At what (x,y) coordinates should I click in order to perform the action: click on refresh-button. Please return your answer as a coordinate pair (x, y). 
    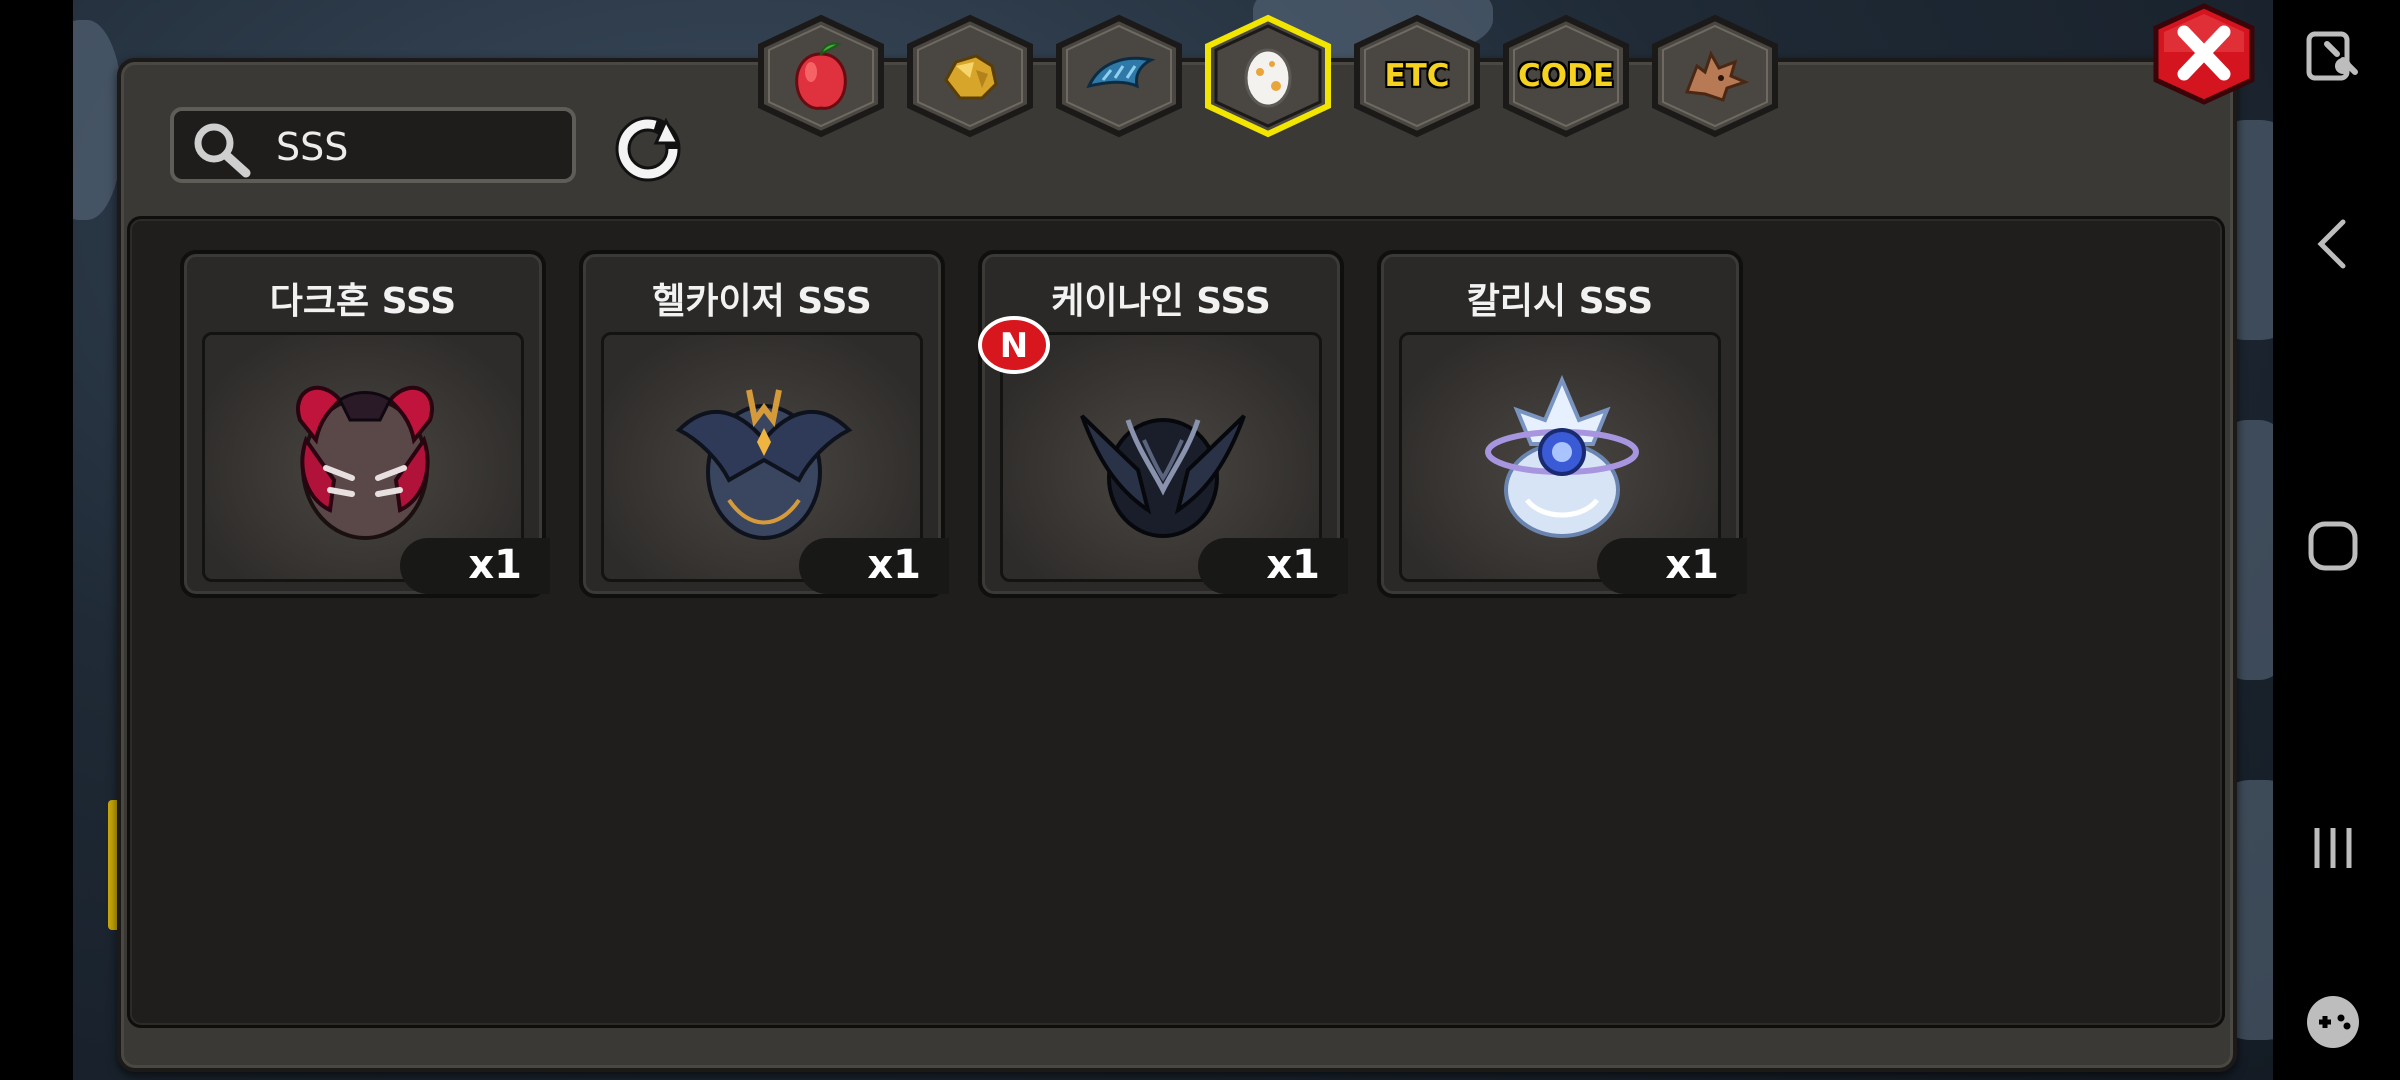
    Looking at the image, I should click on (648, 148).